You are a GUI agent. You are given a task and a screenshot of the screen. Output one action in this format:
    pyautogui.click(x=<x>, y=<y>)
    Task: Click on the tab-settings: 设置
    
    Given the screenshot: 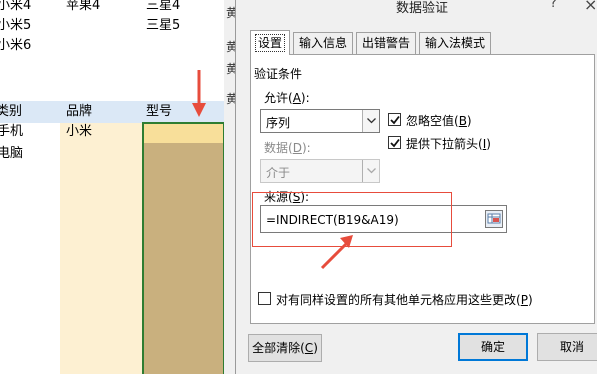 What is the action you would take?
    pyautogui.click(x=270, y=42)
    